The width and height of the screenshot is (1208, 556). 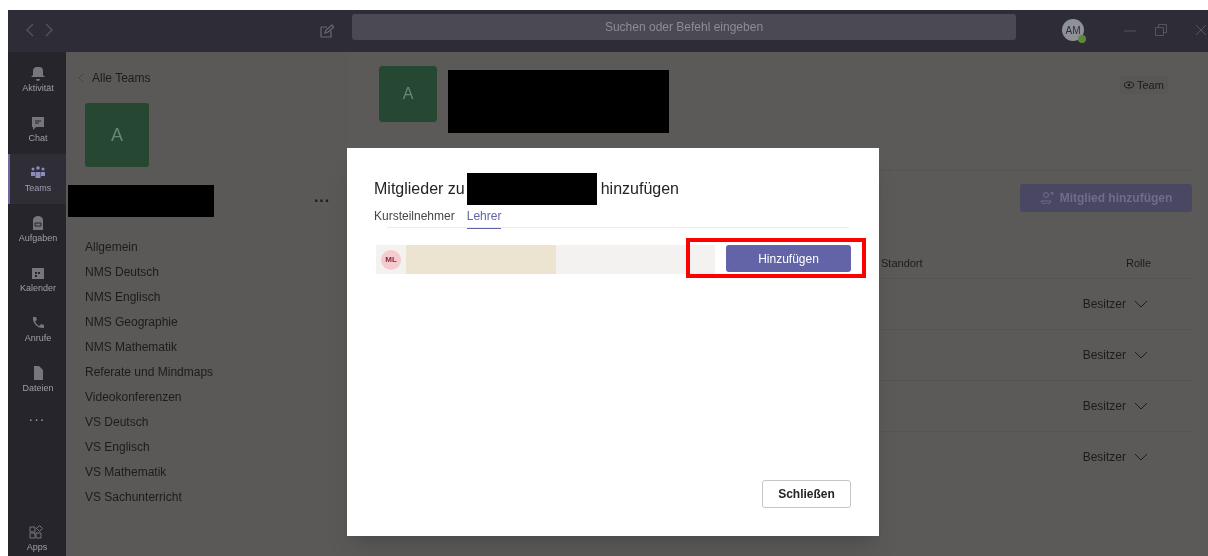 What do you see at coordinates (216, 297) in the screenshot?
I see `channel-item: NMS Englisch` at bounding box center [216, 297].